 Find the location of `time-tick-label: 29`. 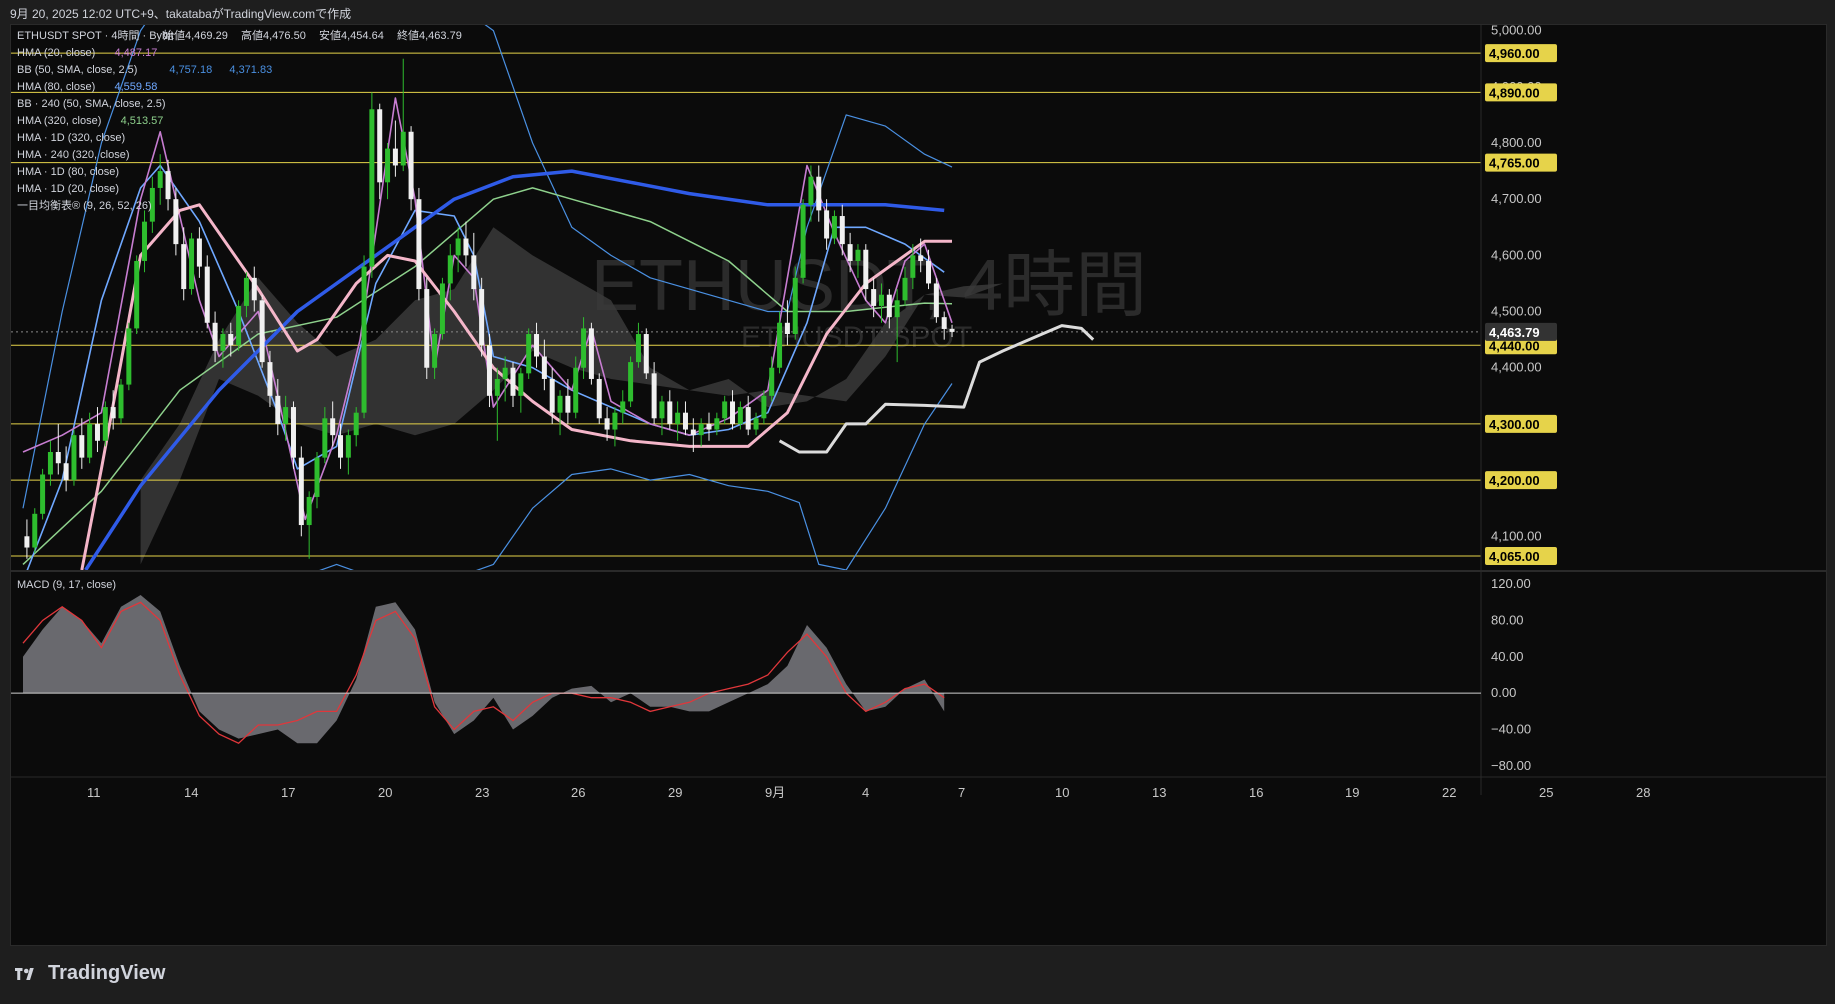

time-tick-label: 29 is located at coordinates (675, 792).